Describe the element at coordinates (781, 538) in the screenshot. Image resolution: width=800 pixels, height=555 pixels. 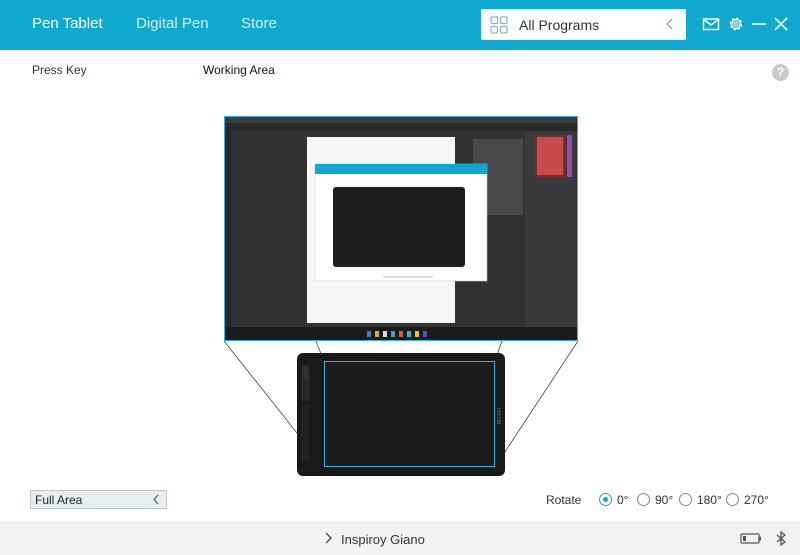
I see `bluetooth-icon` at that location.